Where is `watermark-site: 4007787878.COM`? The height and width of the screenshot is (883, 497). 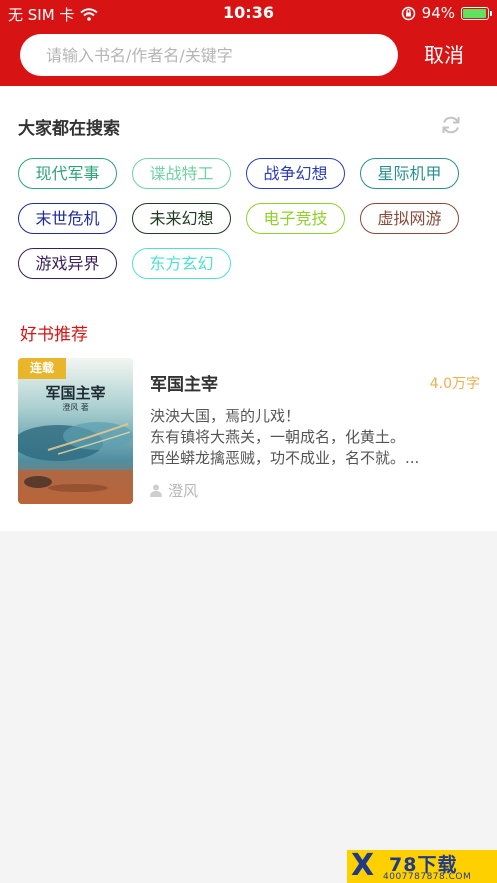
watermark-site: 4007787878.COM is located at coordinates (427, 877).